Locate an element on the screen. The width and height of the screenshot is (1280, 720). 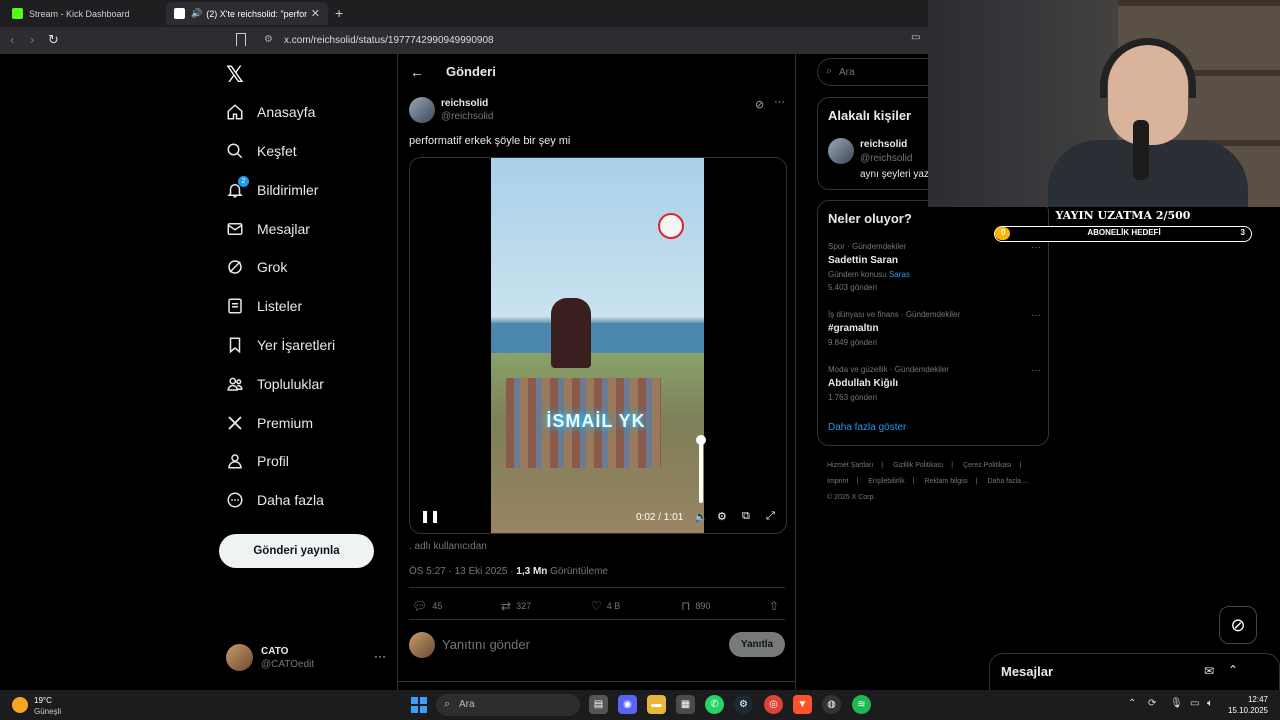
whatsapp-icon: ✆ is located at coordinates (714, 704).